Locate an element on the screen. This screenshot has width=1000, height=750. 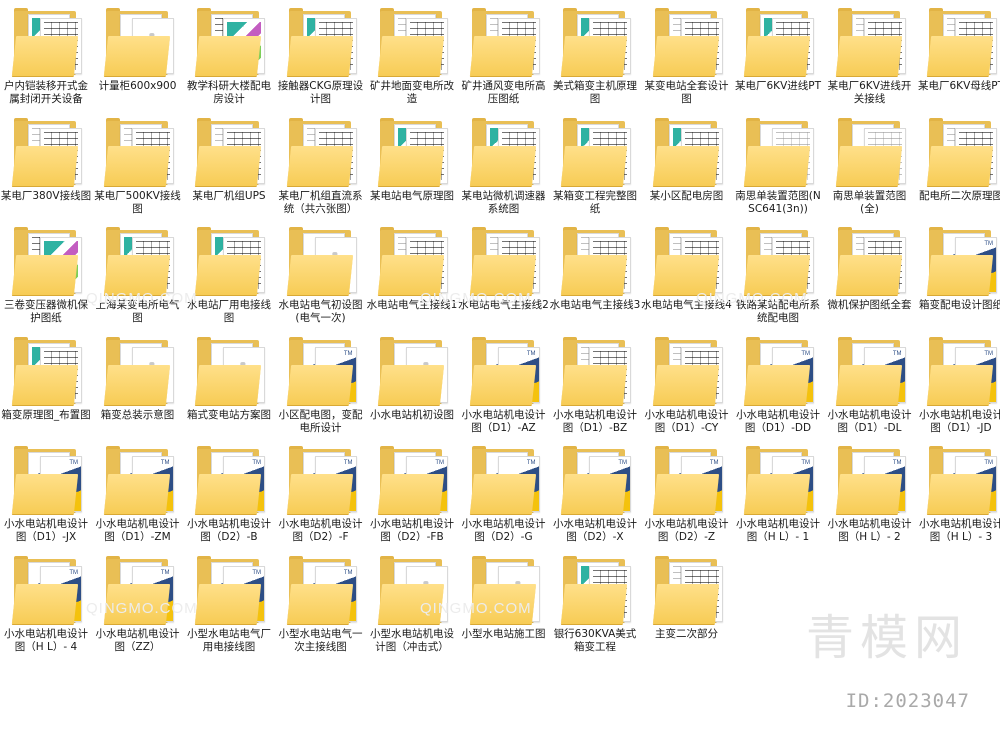
watermark-id: ID:2023047 is located at coordinates (907, 701).